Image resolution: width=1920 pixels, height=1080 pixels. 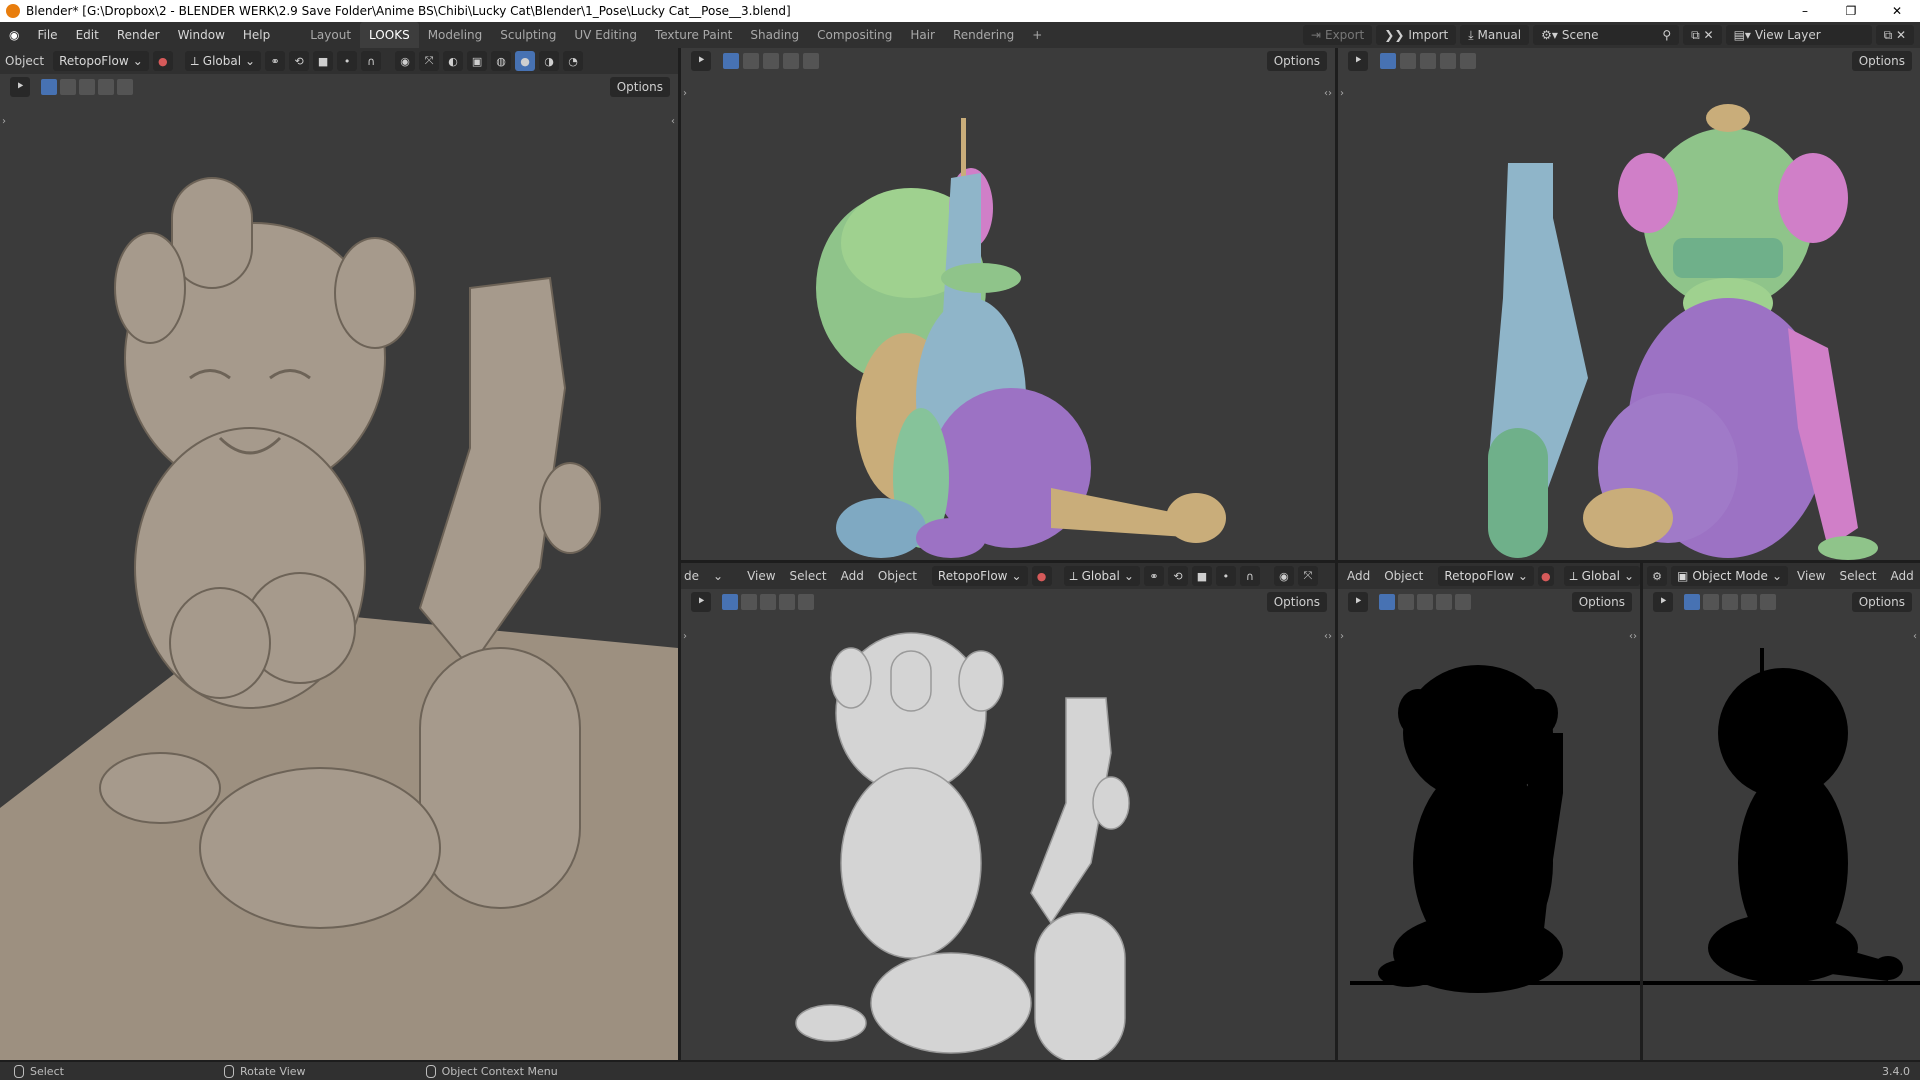 What do you see at coordinates (47, 35) in the screenshot?
I see `menu-file: File` at bounding box center [47, 35].